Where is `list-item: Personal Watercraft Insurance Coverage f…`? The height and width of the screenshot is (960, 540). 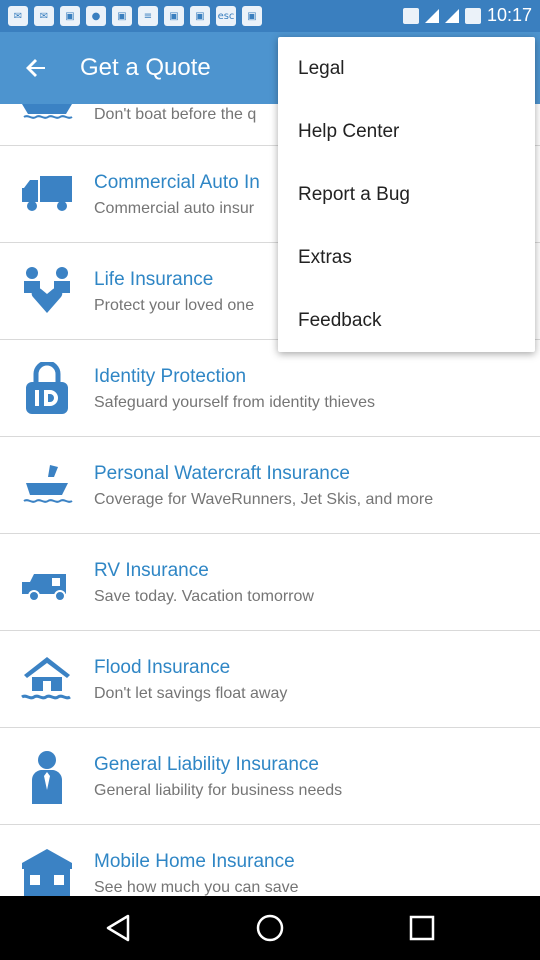
list-item: Personal Watercraft Insurance Coverage f… is located at coordinates (270, 485).